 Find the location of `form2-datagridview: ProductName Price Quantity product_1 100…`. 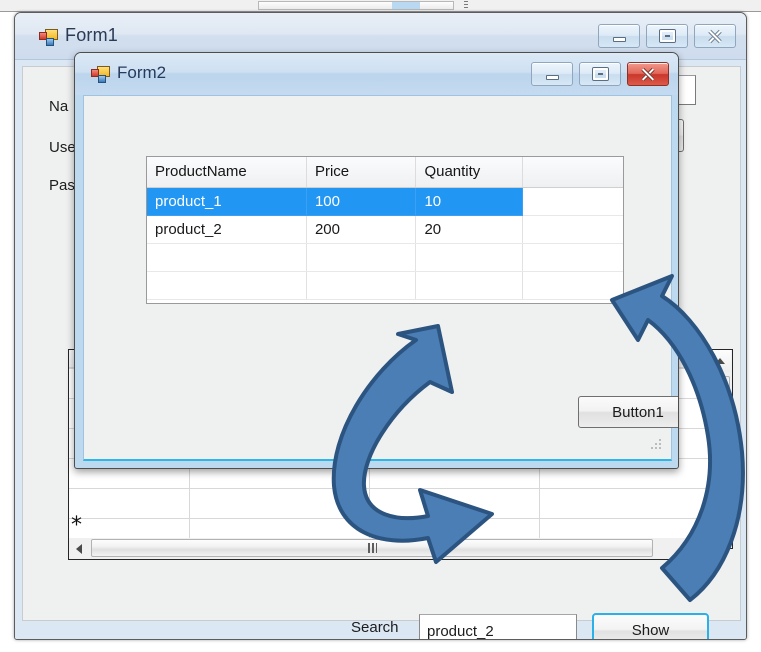

form2-datagridview: ProductName Price Quantity product_1 100… is located at coordinates (385, 230).